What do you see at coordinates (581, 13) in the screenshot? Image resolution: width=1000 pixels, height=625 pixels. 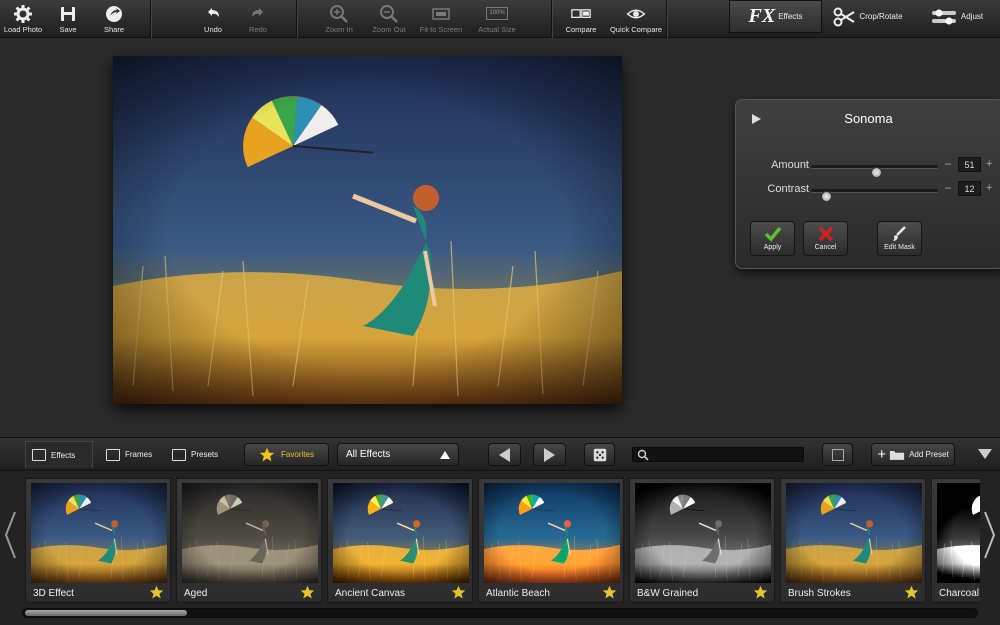 I see `compare-icon` at bounding box center [581, 13].